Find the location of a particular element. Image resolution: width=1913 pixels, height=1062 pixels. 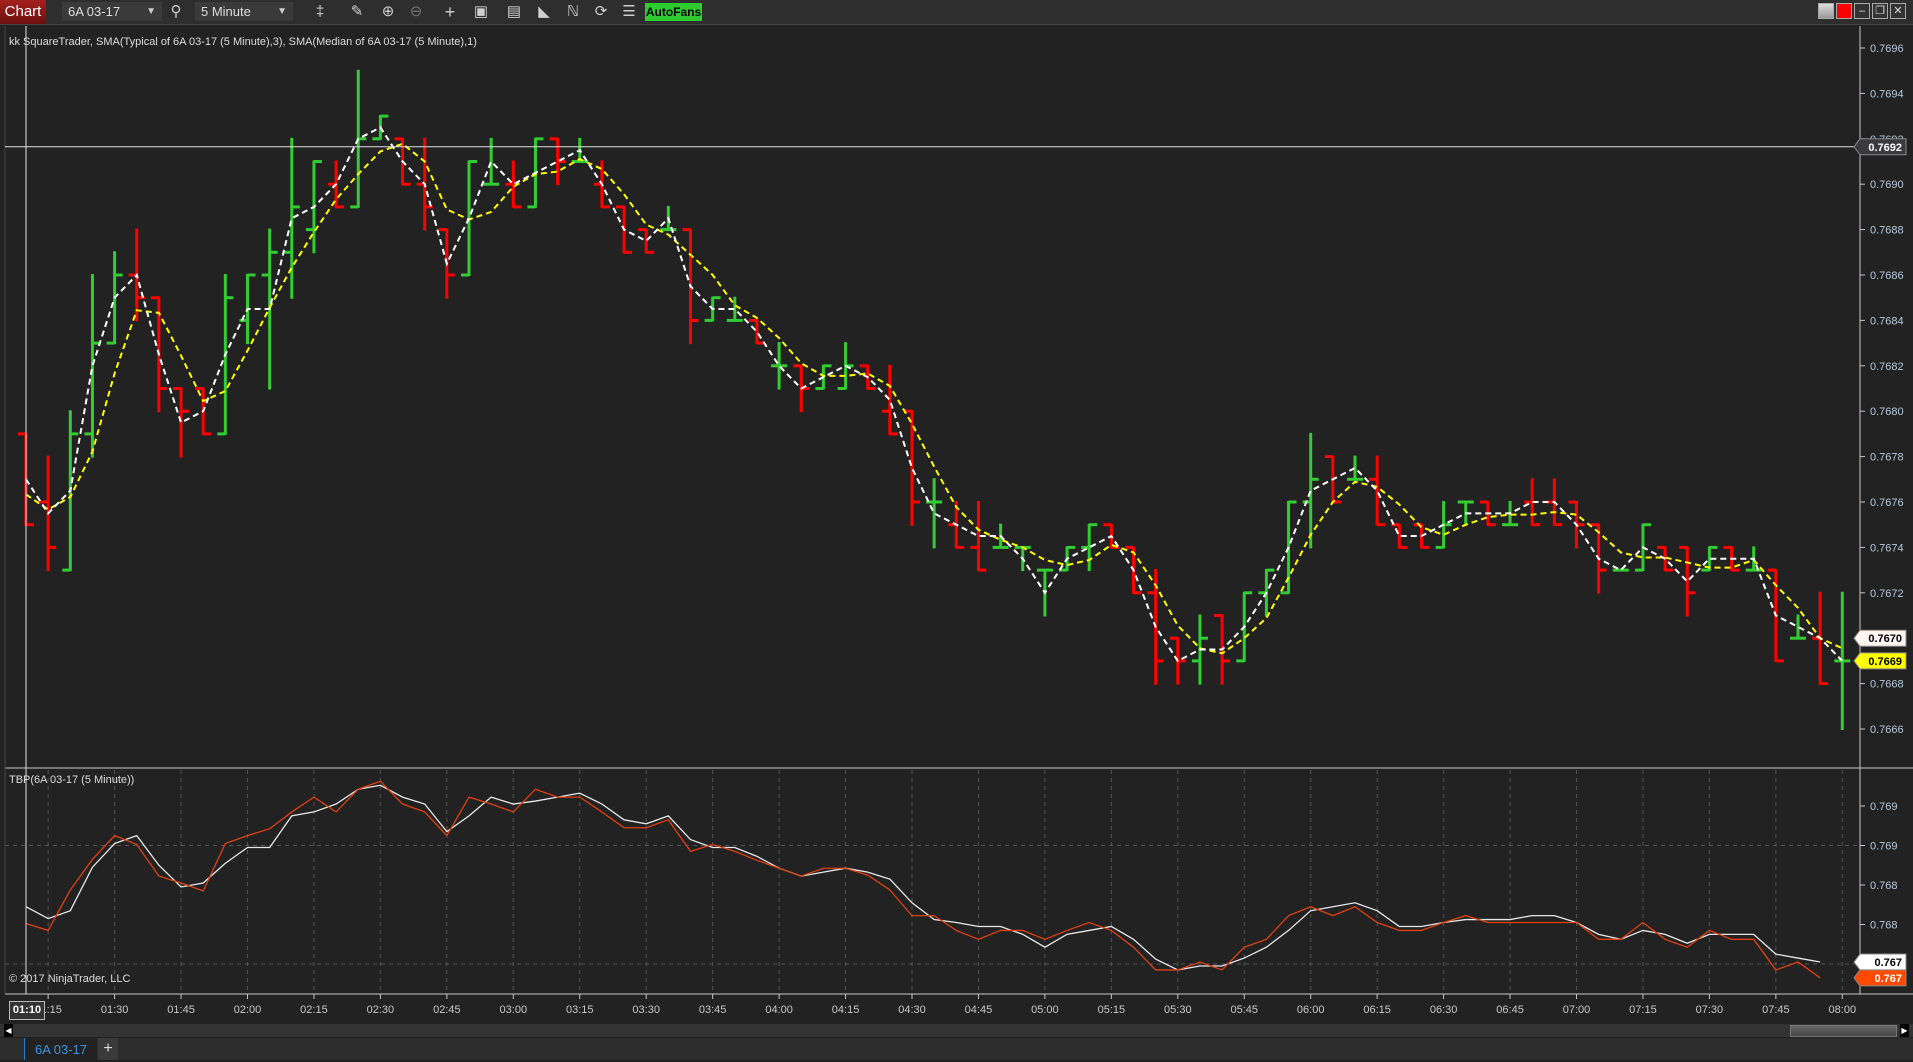

time-tick-label: 02:15 is located at coordinates (314, 1010).